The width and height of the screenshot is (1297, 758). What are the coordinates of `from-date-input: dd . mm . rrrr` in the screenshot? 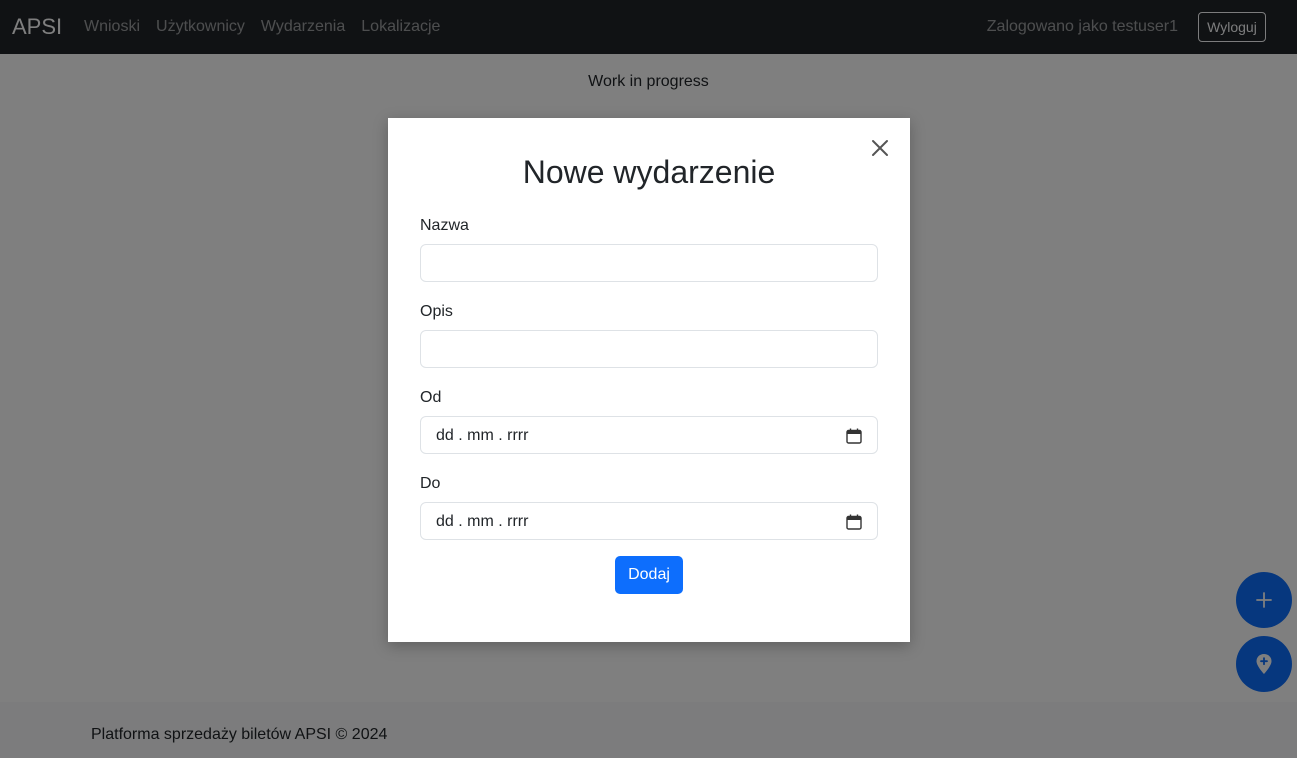 It's located at (649, 435).